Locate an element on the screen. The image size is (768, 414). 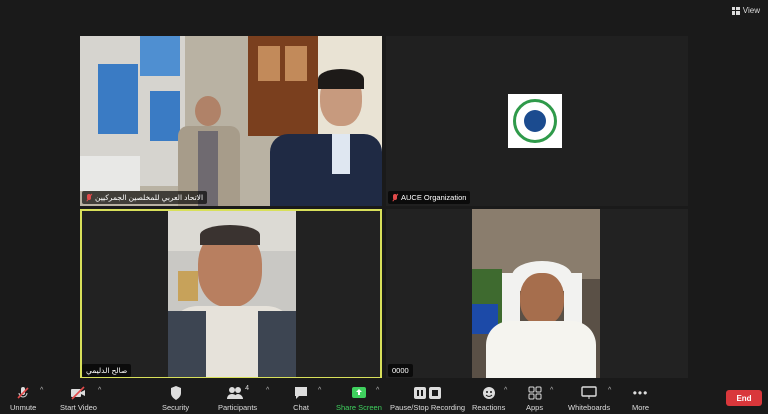
recording-button: Pause/Stop Recording is located at coordinates (427, 398).